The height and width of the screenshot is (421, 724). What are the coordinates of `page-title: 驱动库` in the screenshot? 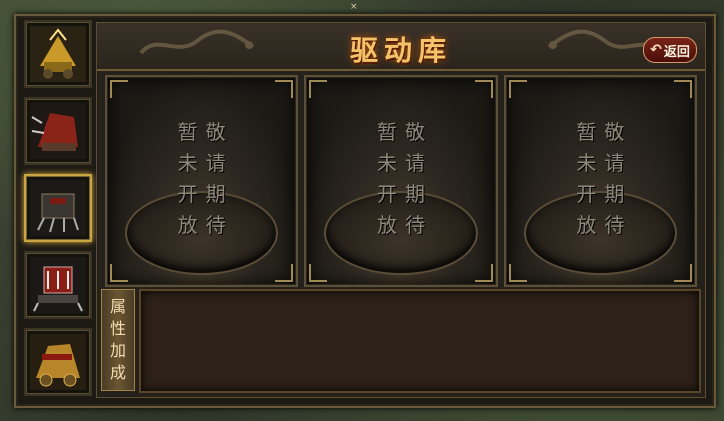 It's located at (400, 50).